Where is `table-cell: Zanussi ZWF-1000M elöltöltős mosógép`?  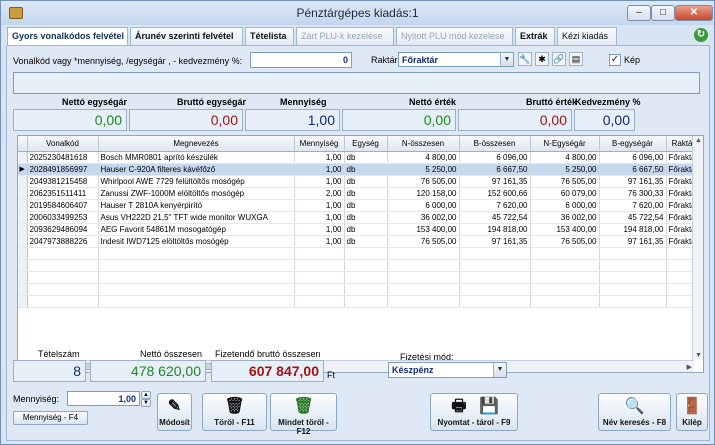 table-cell: Zanussi ZWF-1000M elöltöltős mosógép is located at coordinates (196, 193).